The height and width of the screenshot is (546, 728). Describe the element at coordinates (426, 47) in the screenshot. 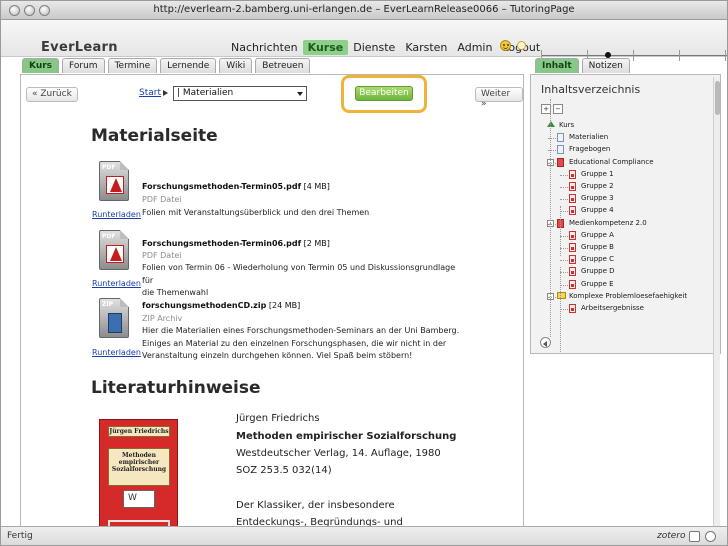

I see `nav-karsten: Karsten` at that location.